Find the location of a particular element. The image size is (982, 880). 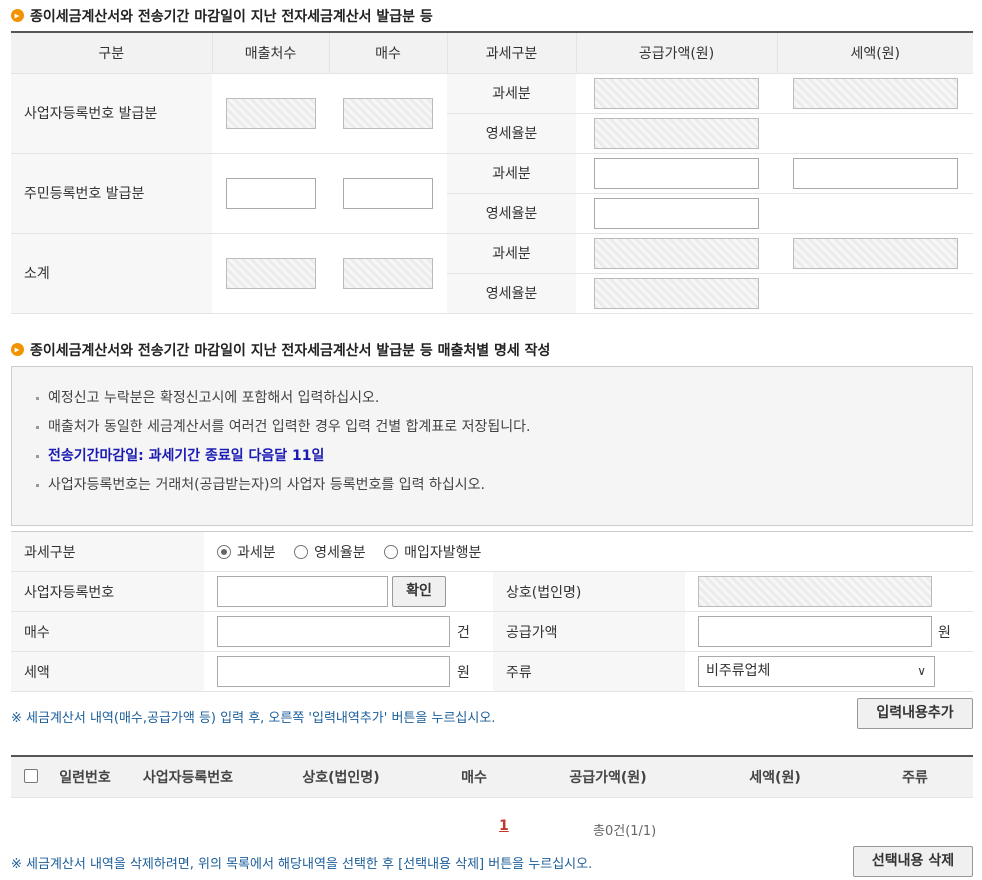

summary-header-row: 구분 매출처수 매수 과세구분 공급가액(원) 세액(원) is located at coordinates (492, 53).